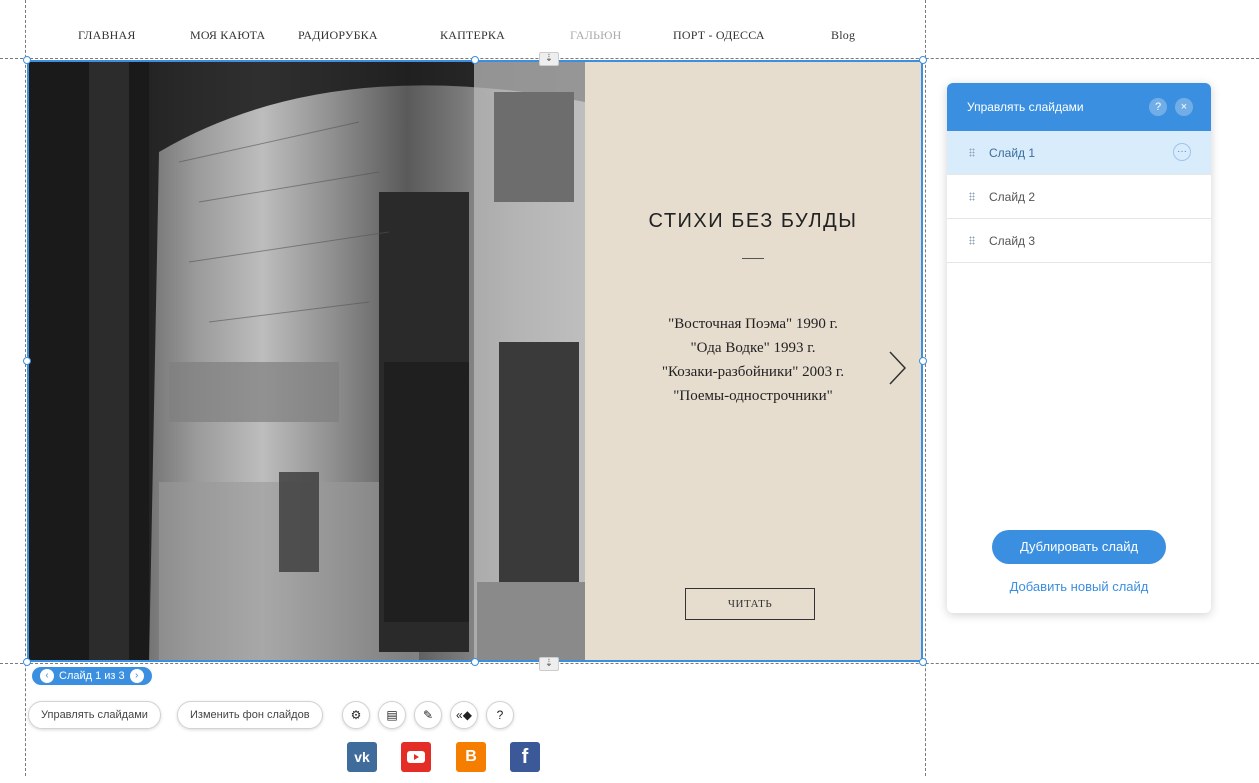 Image resolution: width=1259 pixels, height=783 pixels. Describe the element at coordinates (1184, 107) in the screenshot. I see `close-icon: ×` at that location.